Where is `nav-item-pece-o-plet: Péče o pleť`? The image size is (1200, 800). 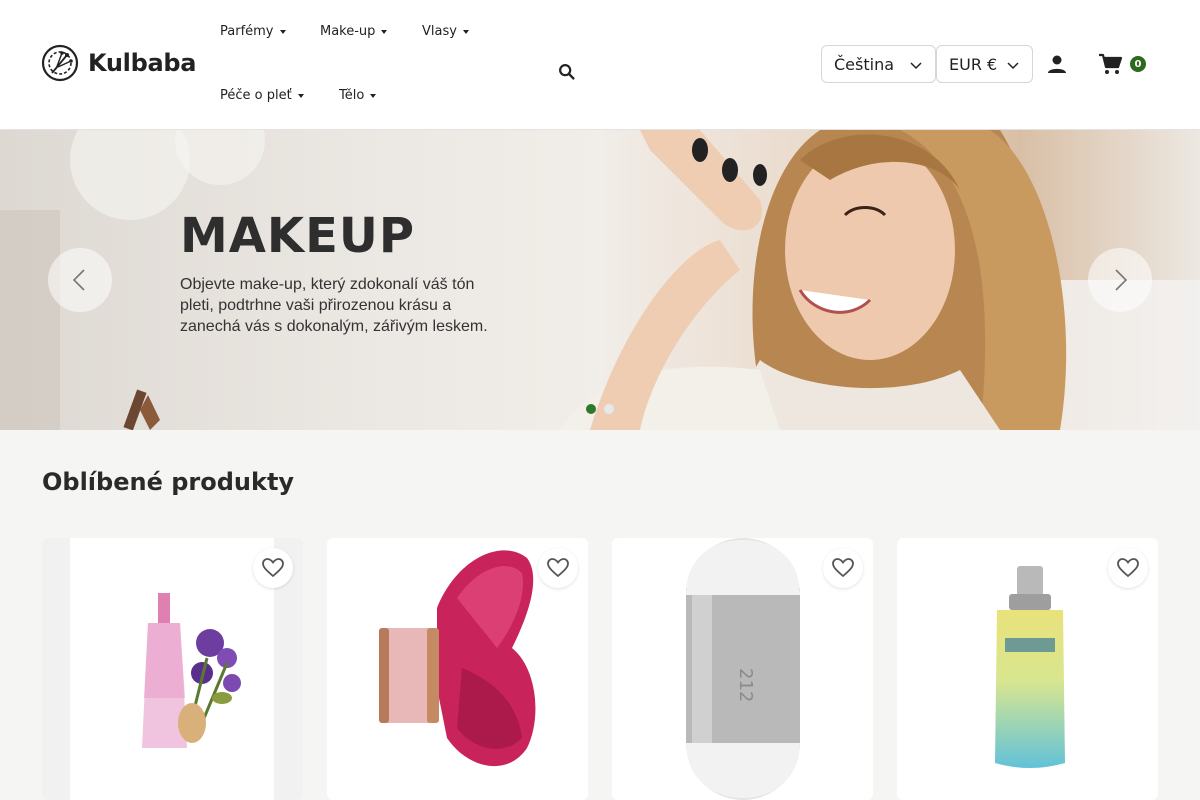
nav-item-pece-o-plet: Péče o pleť is located at coordinates (262, 95).